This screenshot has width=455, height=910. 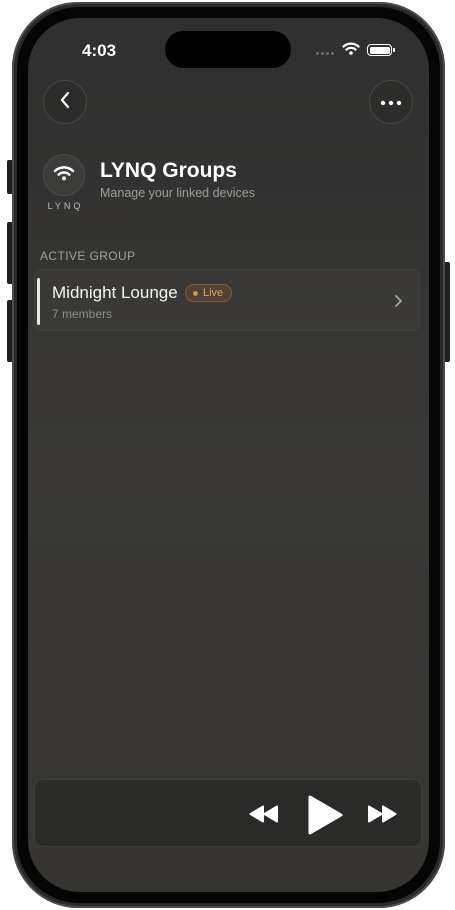 What do you see at coordinates (228, 49) in the screenshot?
I see `dynamic-island` at bounding box center [228, 49].